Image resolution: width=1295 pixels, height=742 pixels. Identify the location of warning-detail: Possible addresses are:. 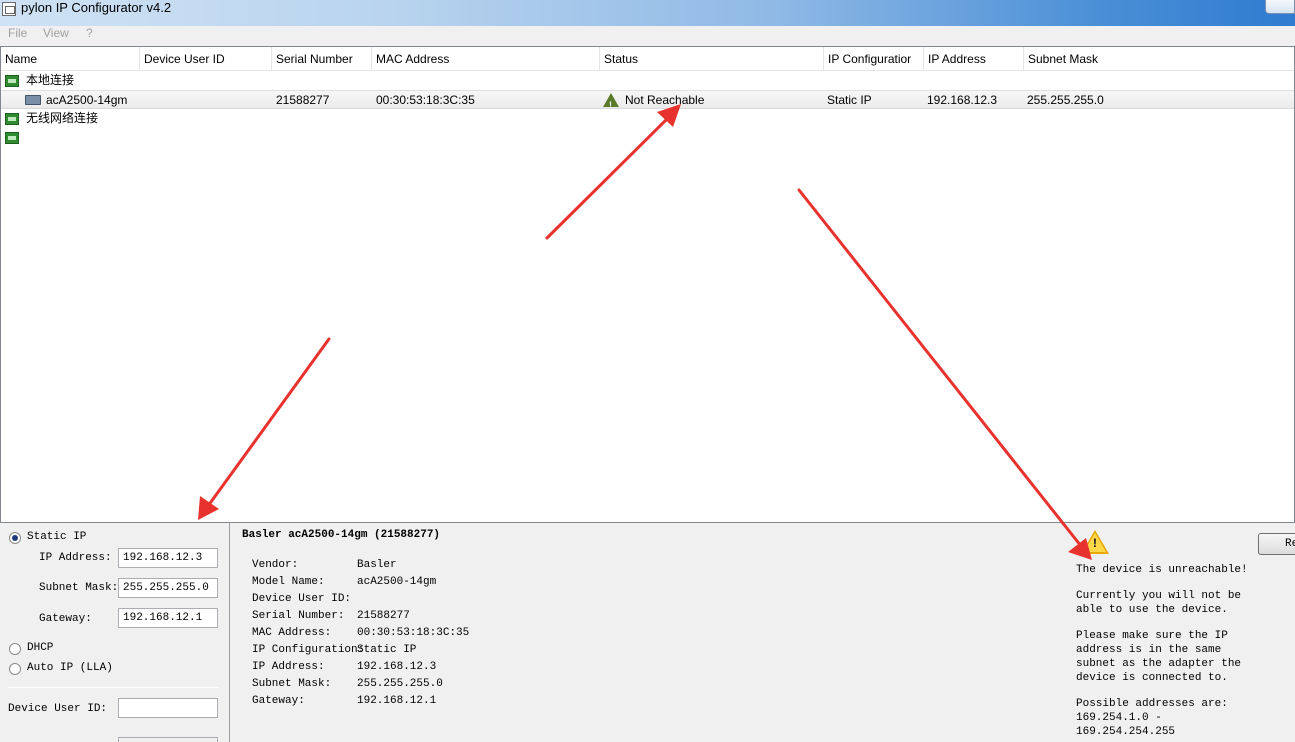
(1152, 704).